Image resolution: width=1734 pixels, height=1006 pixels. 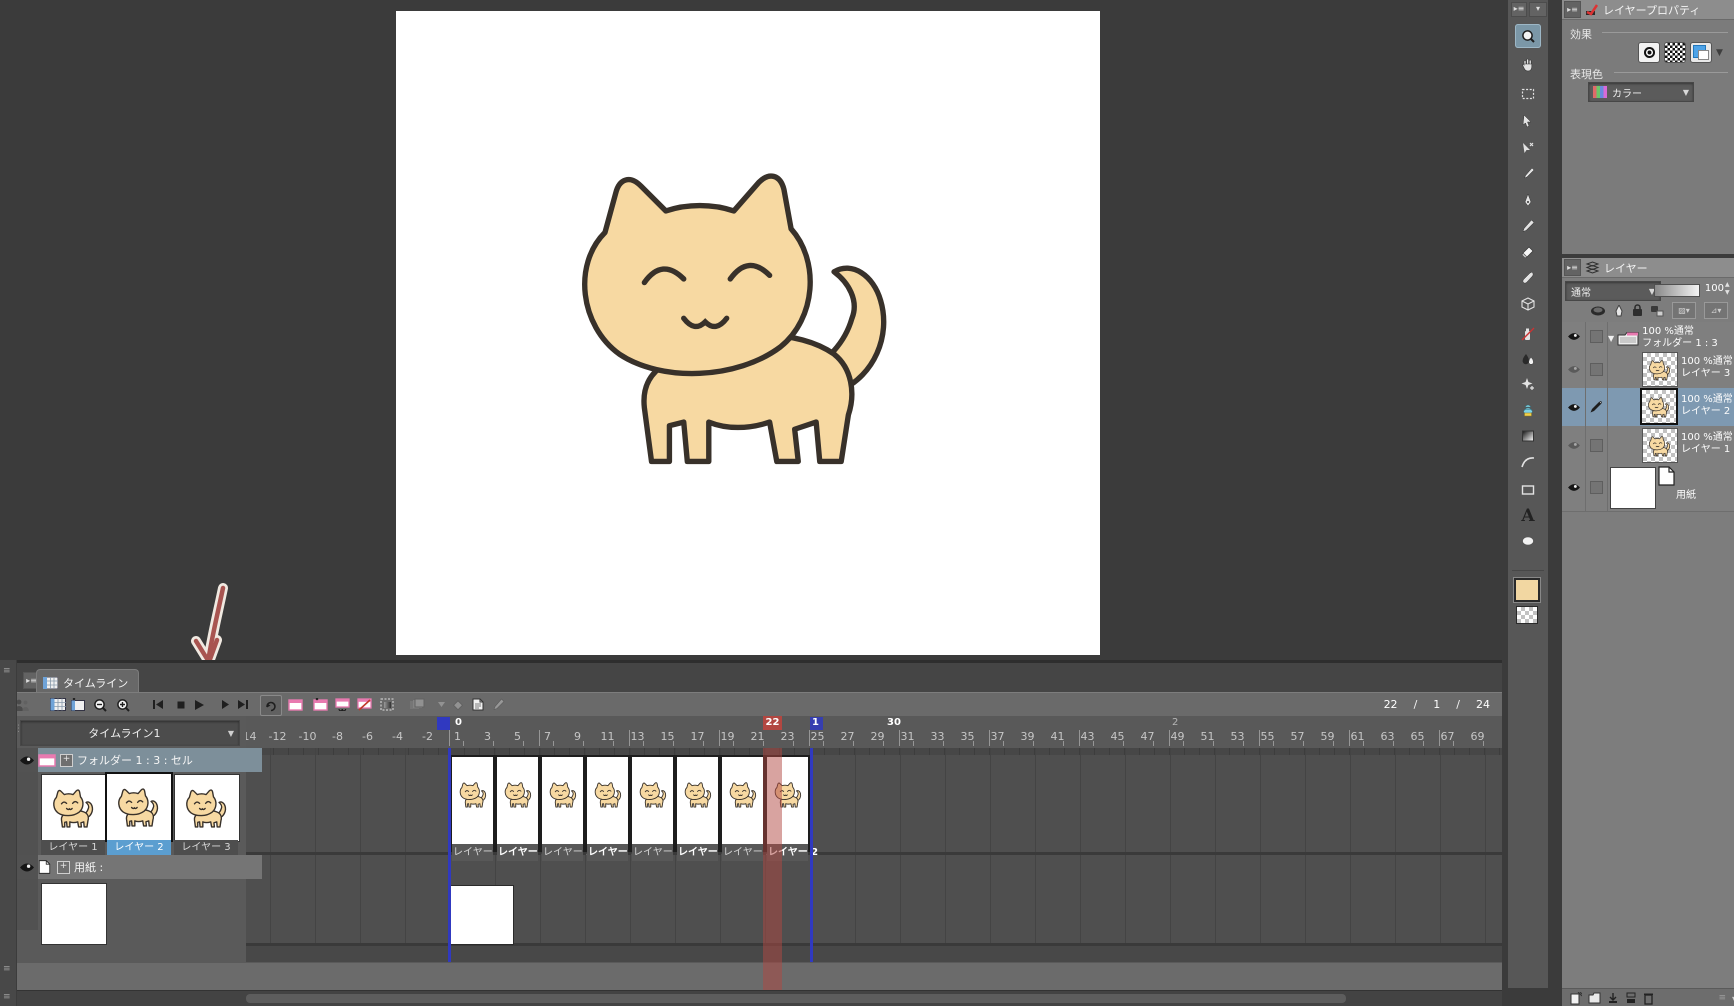 I want to click on blend-tool, so click(x=1528, y=360).